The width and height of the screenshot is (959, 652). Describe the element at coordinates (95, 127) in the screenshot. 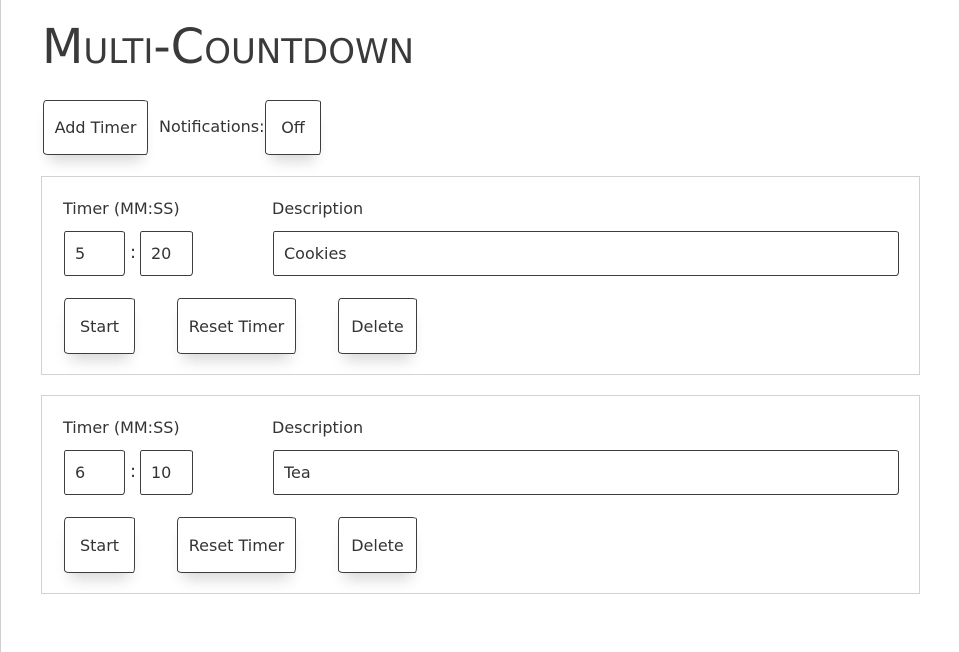

I see `add-timer-button: Add Timer` at that location.